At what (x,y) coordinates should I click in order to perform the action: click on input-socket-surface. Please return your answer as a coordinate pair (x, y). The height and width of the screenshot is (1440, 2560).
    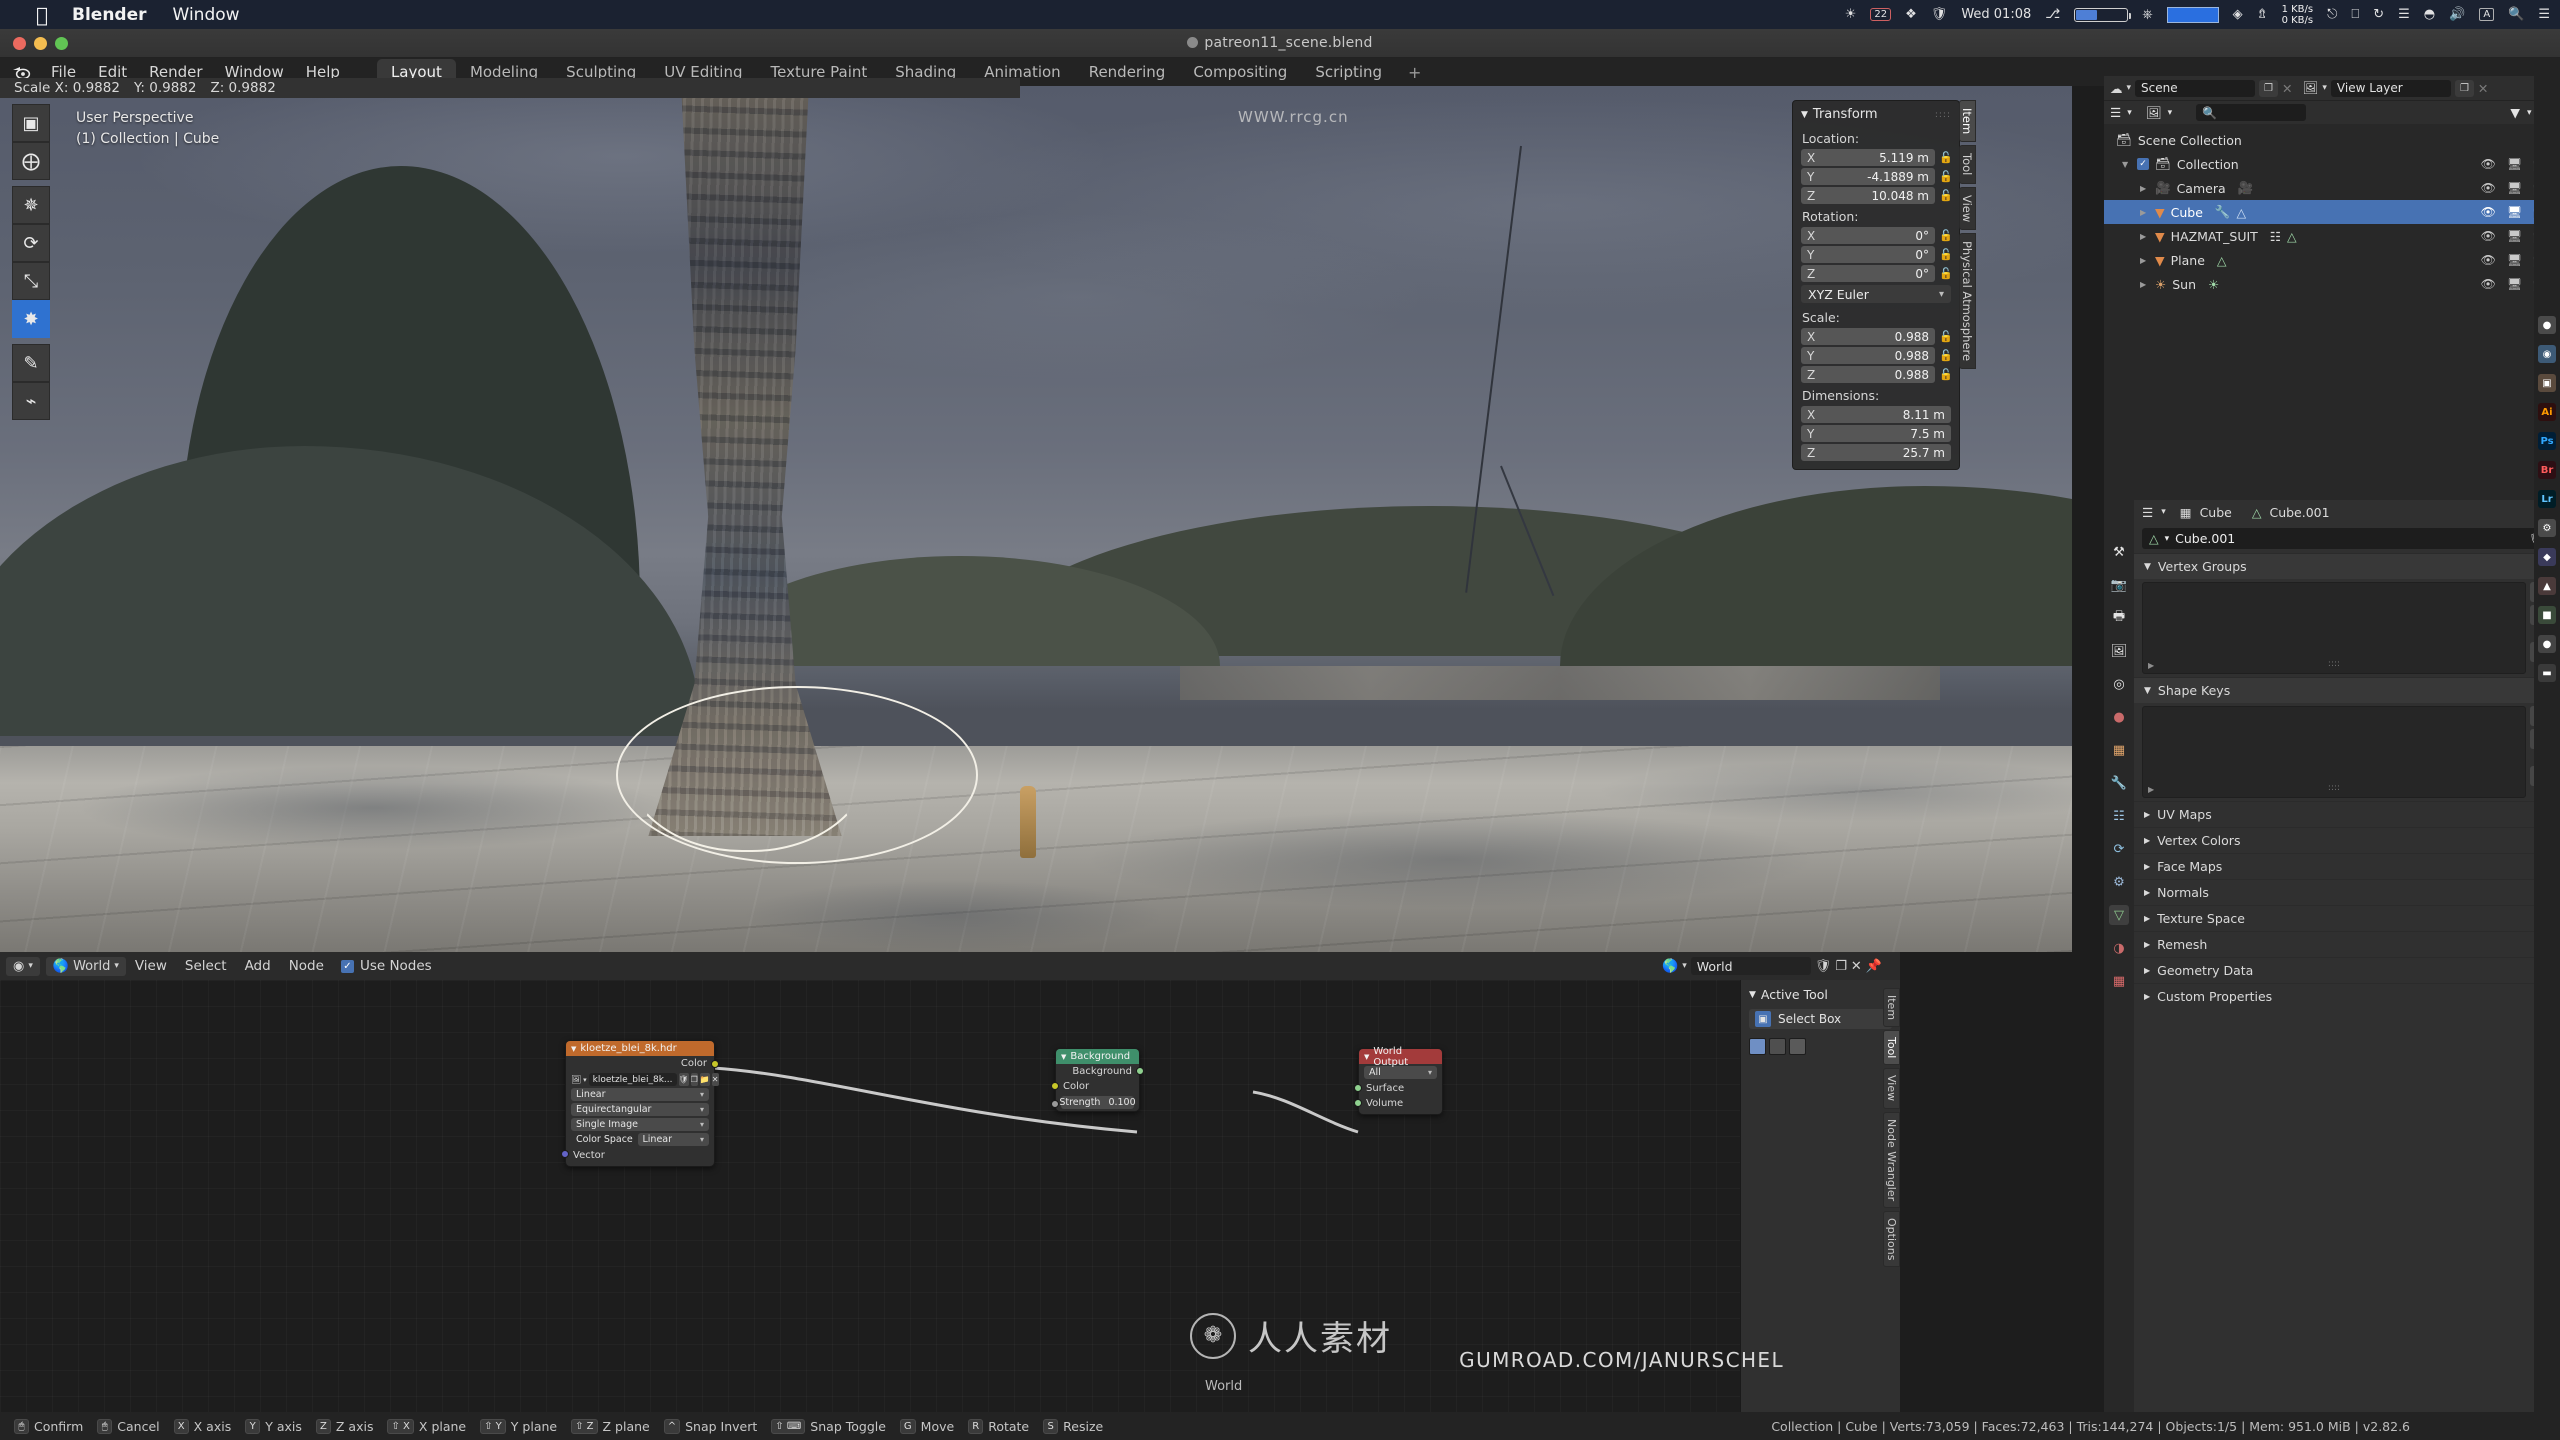
    Looking at the image, I should click on (1358, 1088).